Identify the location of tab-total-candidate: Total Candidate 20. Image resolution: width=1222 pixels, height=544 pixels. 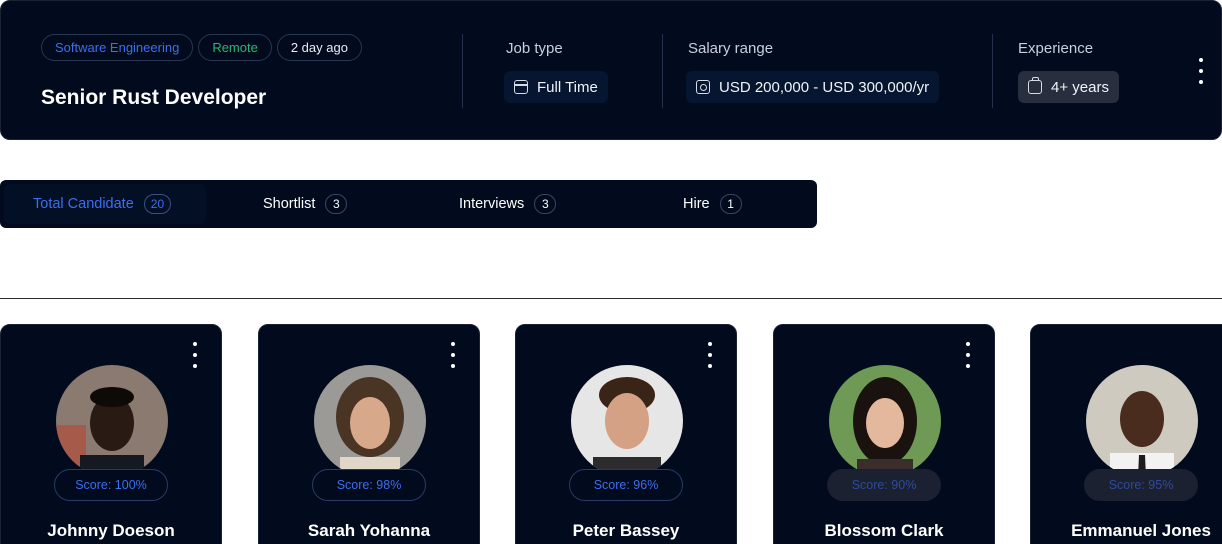
(105, 204).